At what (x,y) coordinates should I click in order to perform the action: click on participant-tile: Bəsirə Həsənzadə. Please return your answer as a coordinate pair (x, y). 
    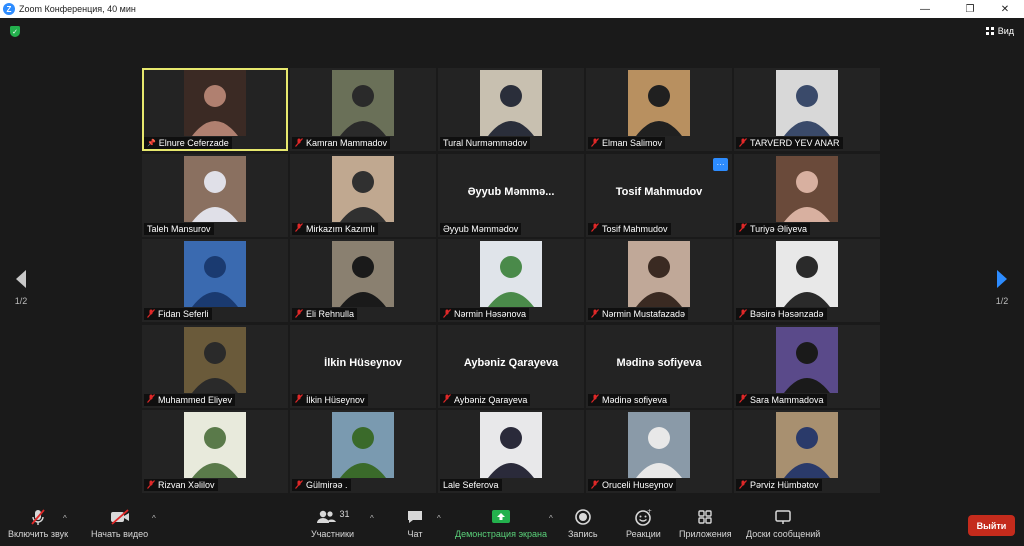
    Looking at the image, I should click on (807, 280).